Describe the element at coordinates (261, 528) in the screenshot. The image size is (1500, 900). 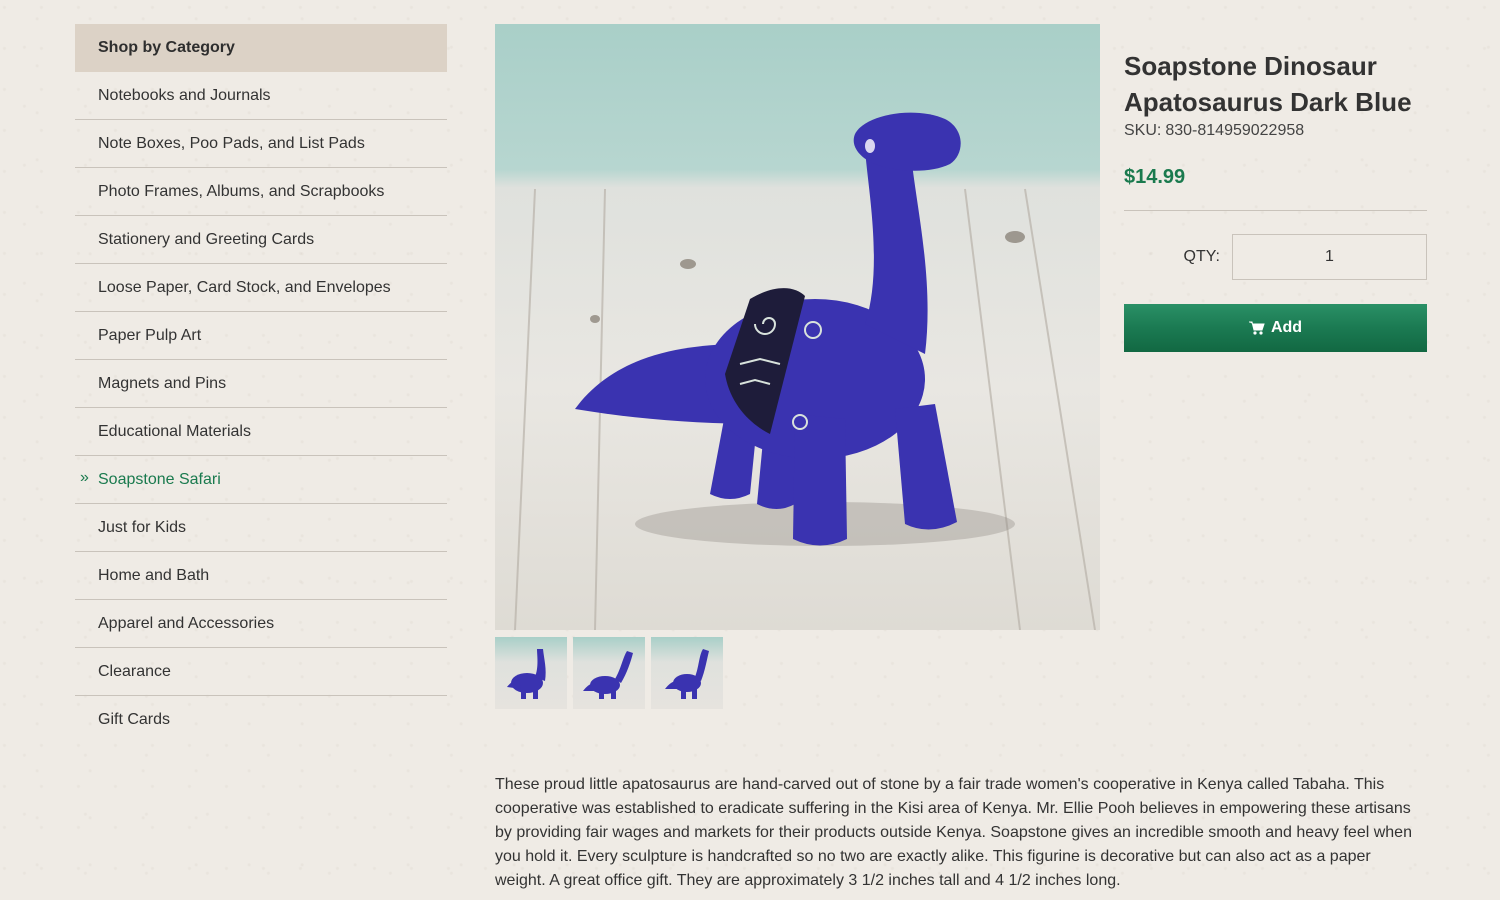
I see `sidebar-item-just-for-kids: Just for Kids` at that location.